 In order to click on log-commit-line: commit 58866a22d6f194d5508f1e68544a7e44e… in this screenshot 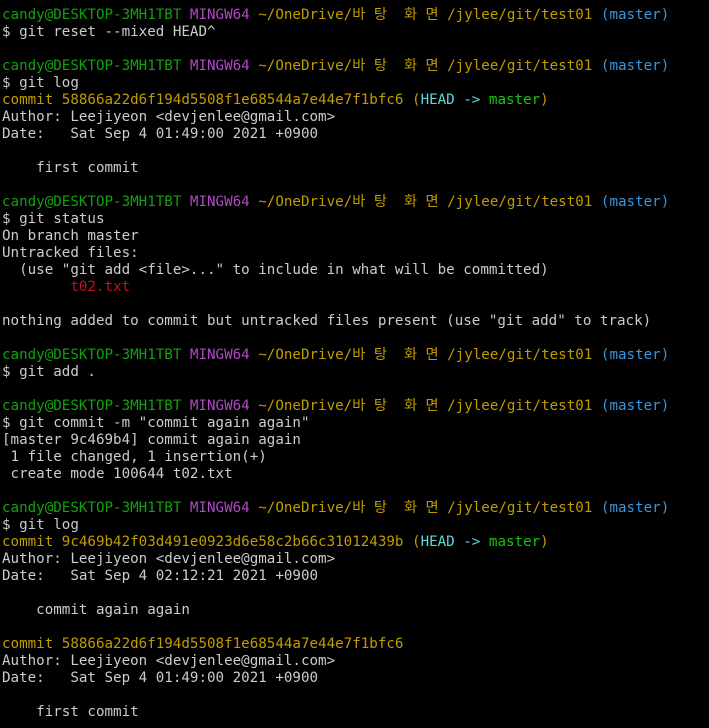, I will do `click(354, 100)`.